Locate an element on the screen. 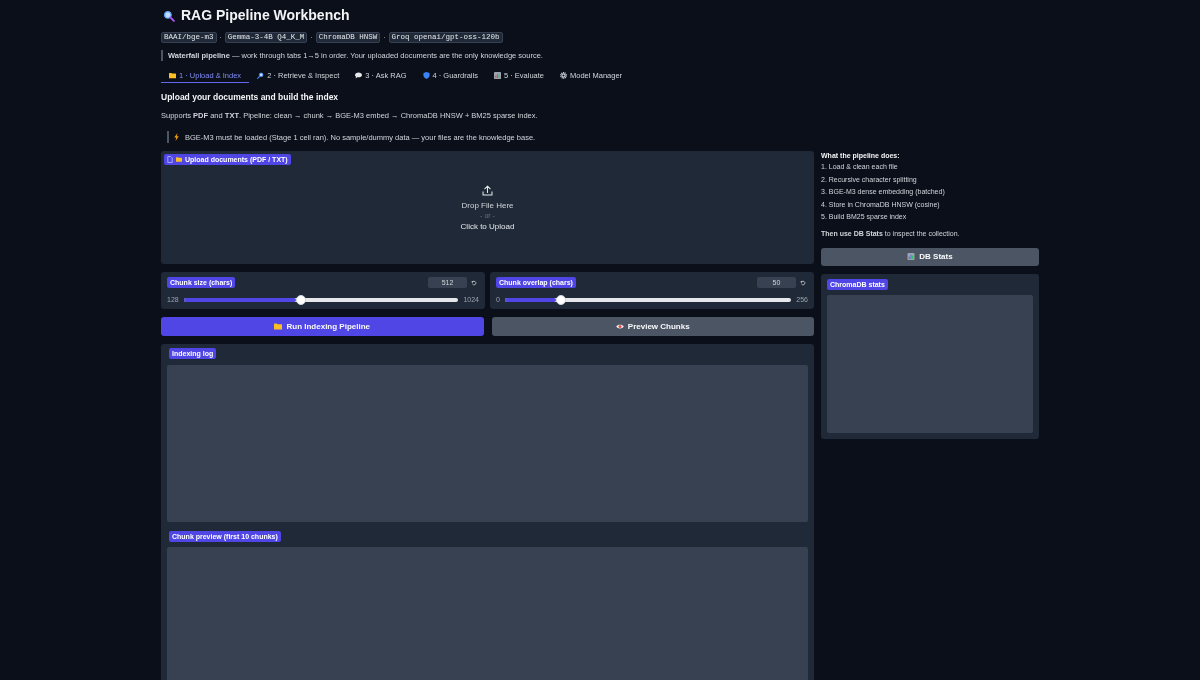 This screenshot has width=1200, height=680. app-title: RAG Pipeline Workbench is located at coordinates (265, 15).